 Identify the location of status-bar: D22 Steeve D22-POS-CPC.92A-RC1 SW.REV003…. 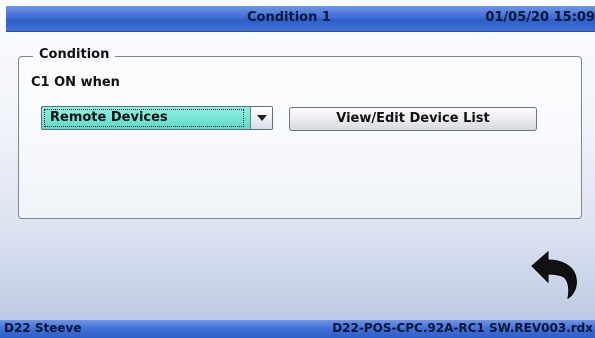
(297, 329).